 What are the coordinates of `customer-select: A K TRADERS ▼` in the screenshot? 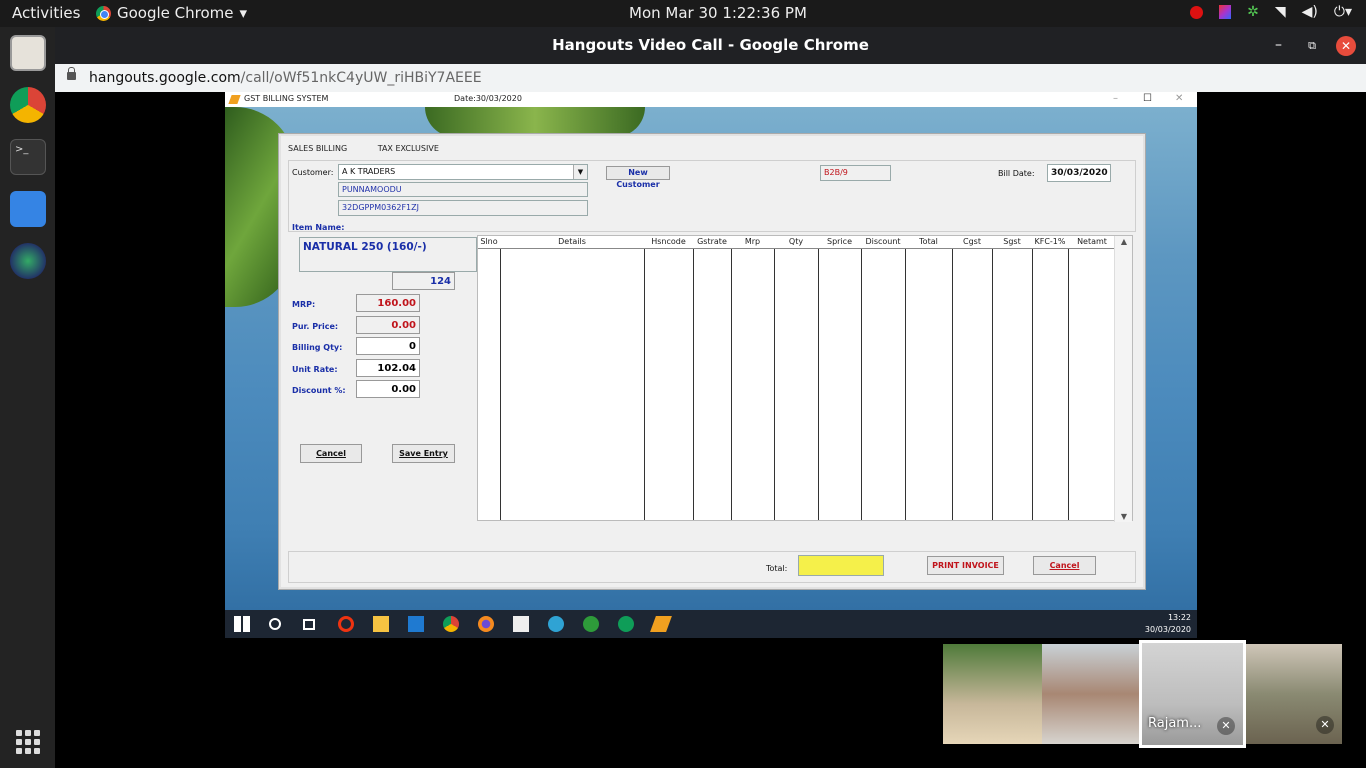 It's located at (463, 172).